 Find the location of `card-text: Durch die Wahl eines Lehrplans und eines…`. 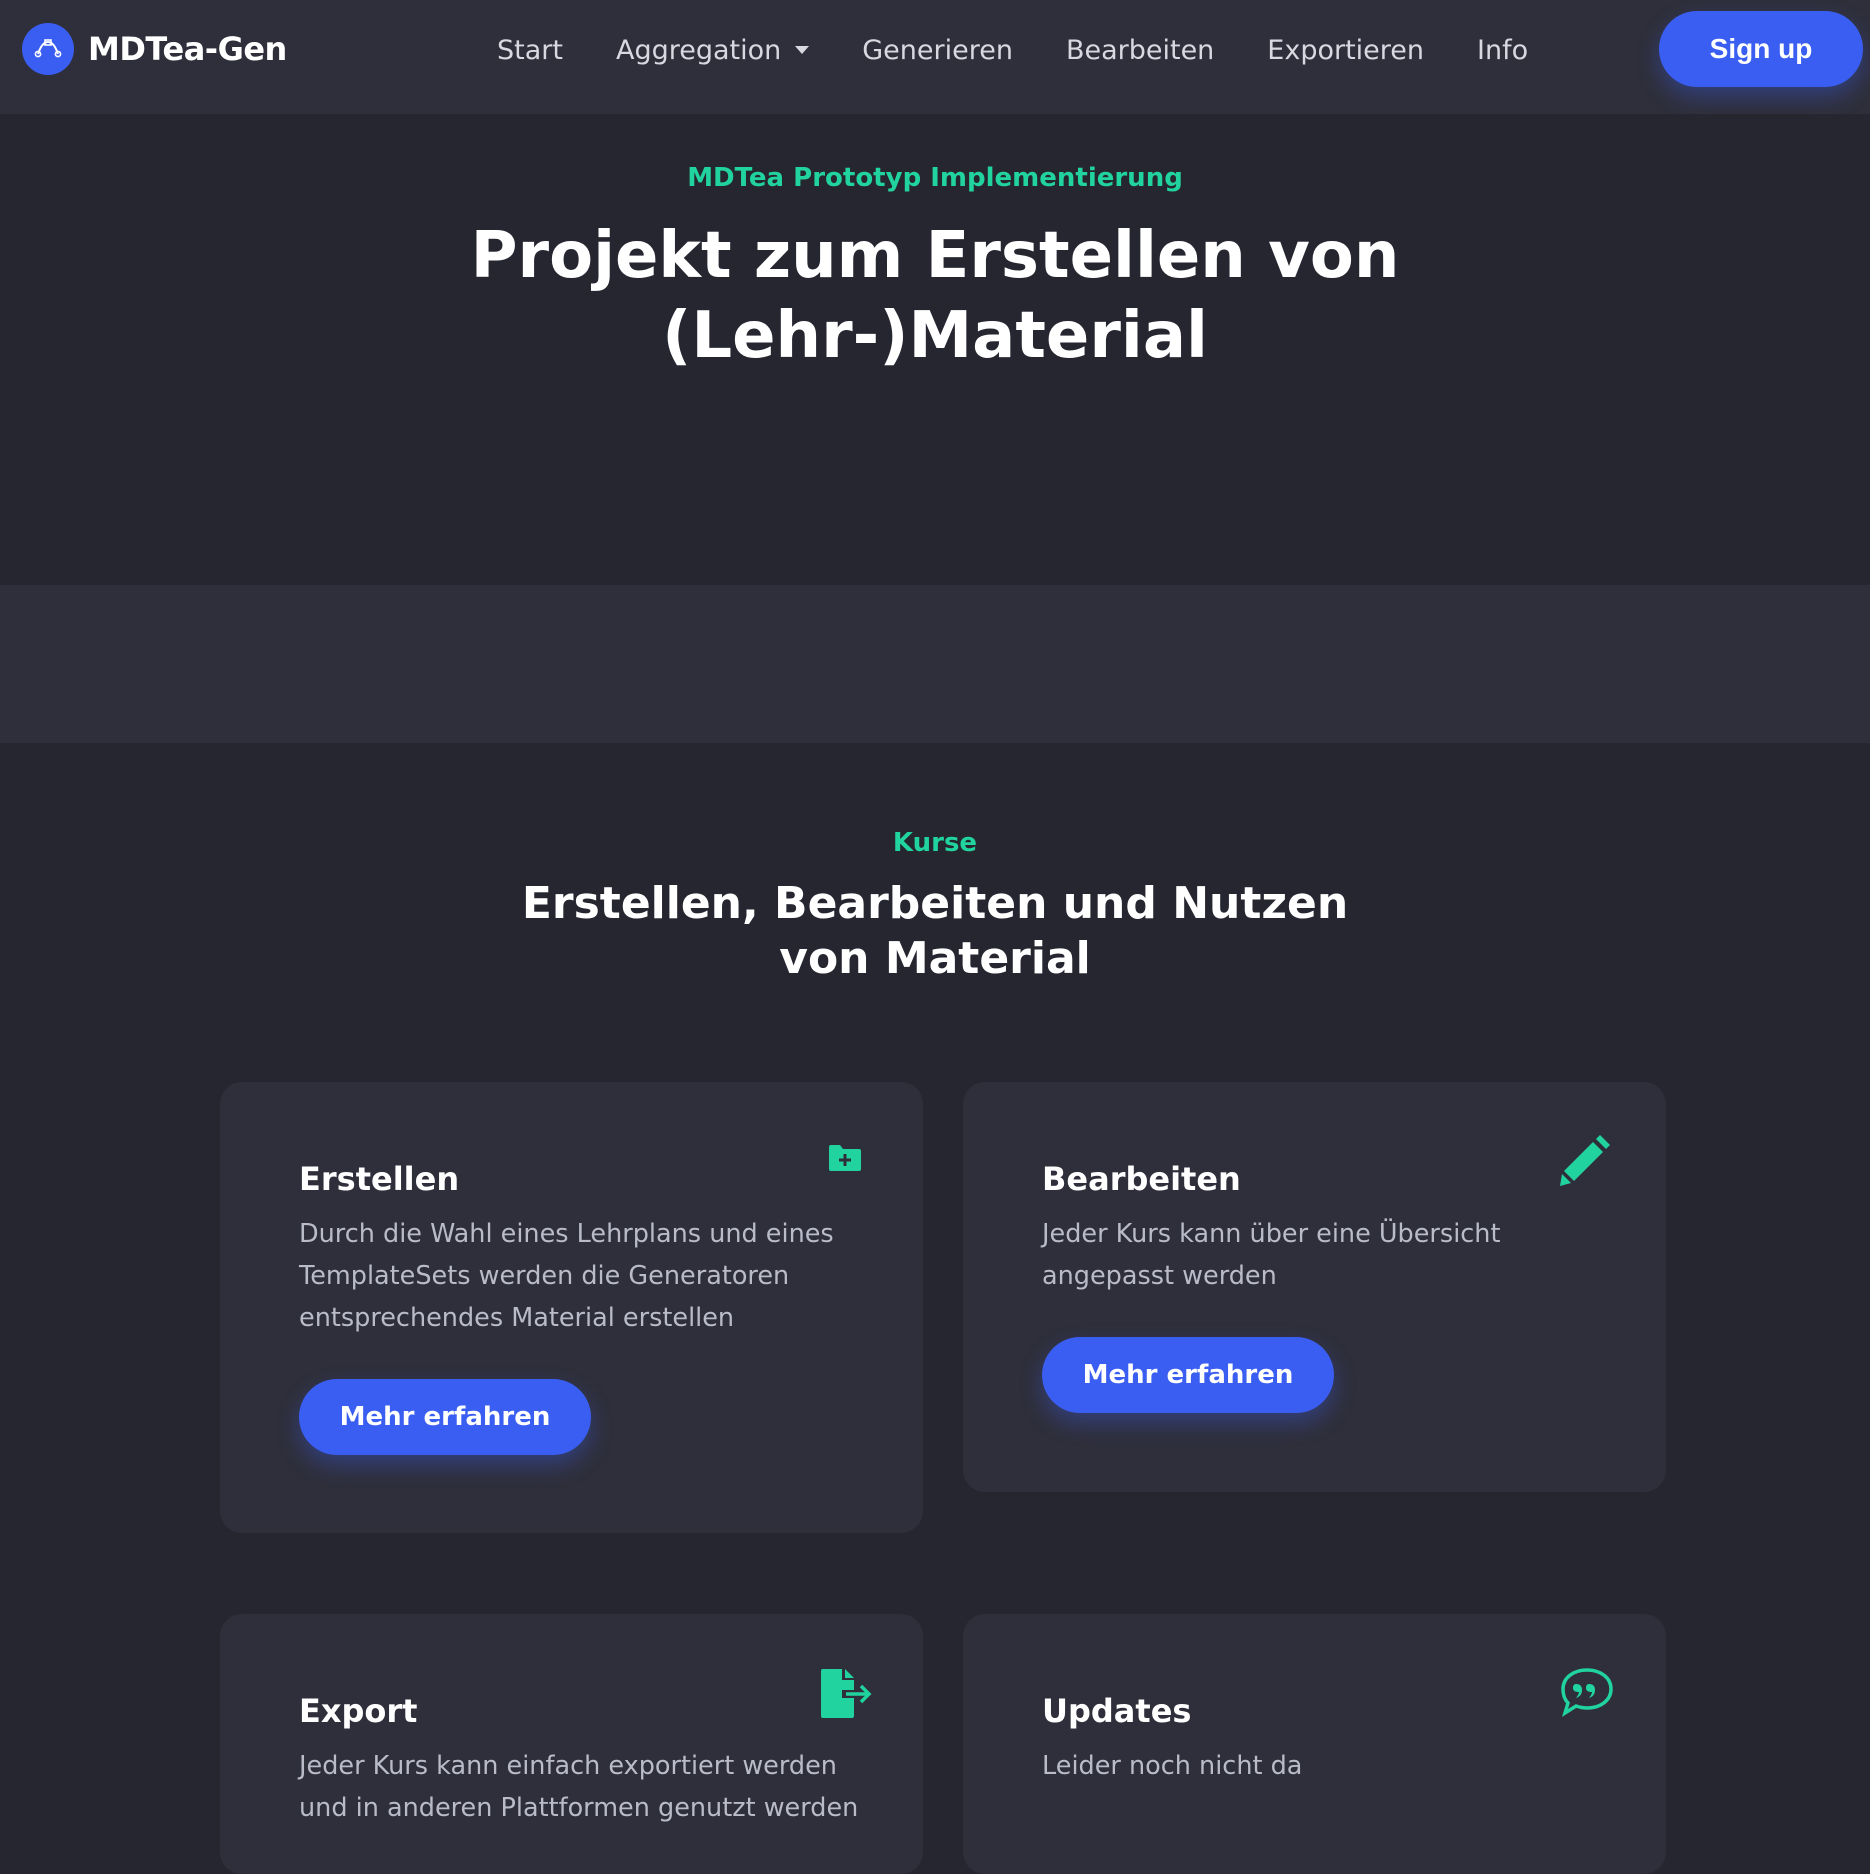

card-text: Durch die Wahl eines Lehrplans und eines… is located at coordinates (566, 1276).